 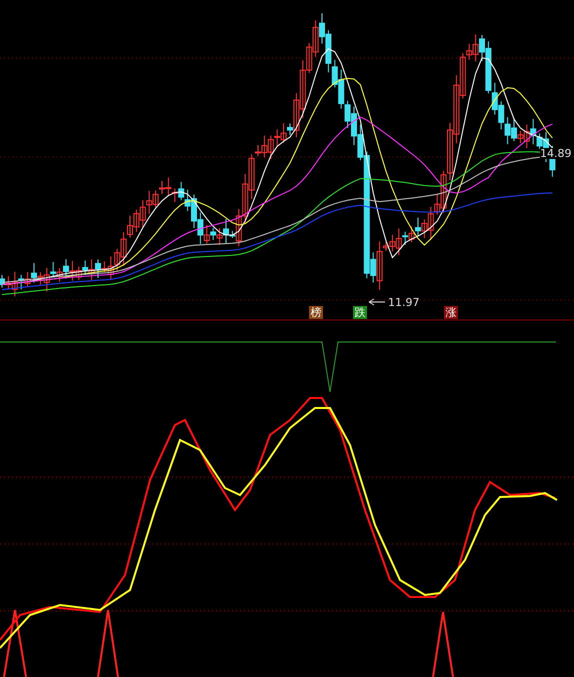 I want to click on pointer-arrow-icon, so click(x=377, y=302).